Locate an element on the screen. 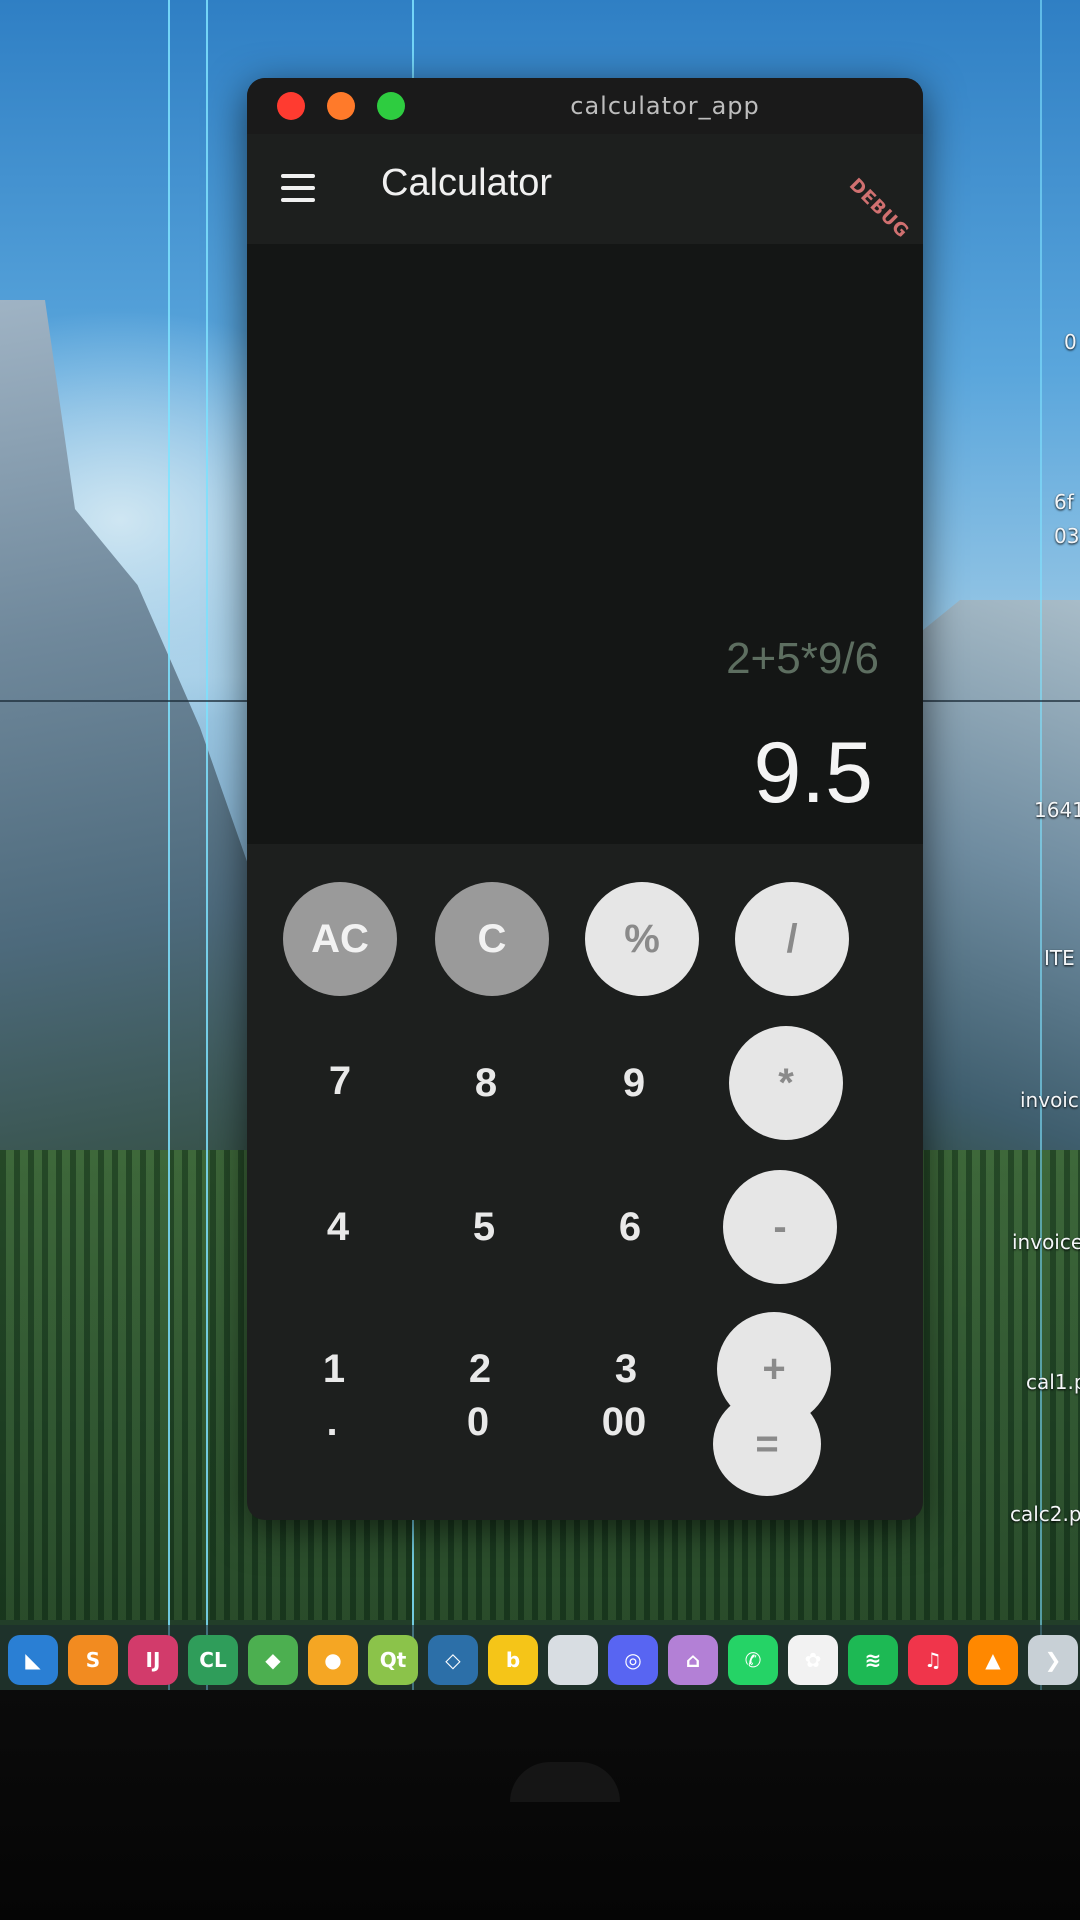 Image resolution: width=1080 pixels, height=1920 pixels. sublime-icon: S is located at coordinates (93, 1660).